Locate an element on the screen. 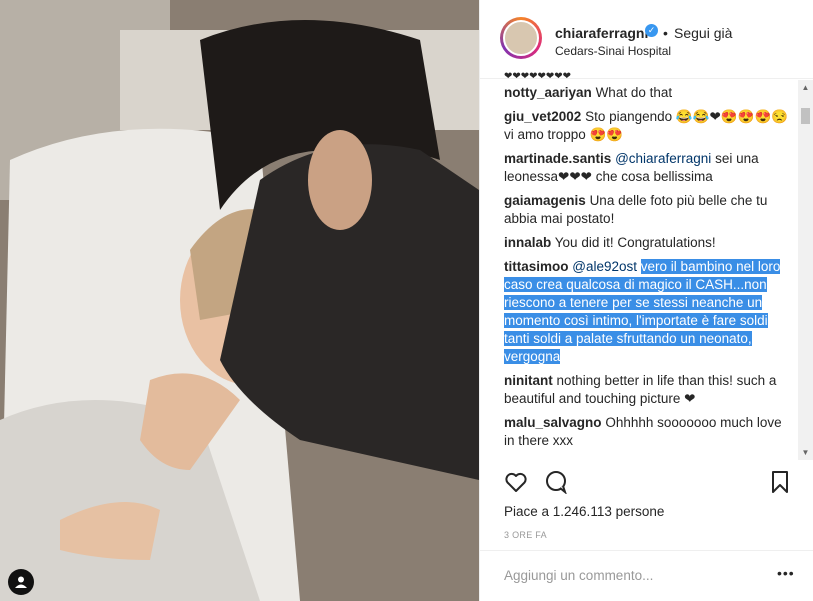 This screenshot has width=813, height=601. comment-5: innalab You did it! Congratulations! is located at coordinates (649, 243).